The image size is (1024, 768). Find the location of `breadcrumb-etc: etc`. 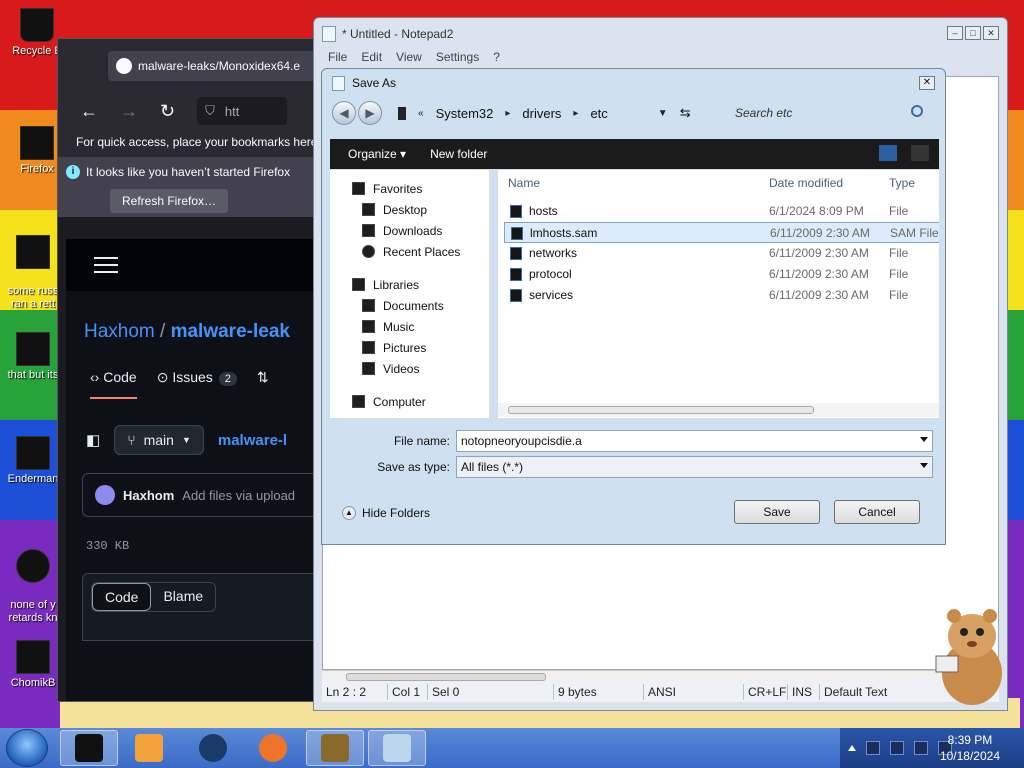

breadcrumb-etc: etc is located at coordinates (598, 113).